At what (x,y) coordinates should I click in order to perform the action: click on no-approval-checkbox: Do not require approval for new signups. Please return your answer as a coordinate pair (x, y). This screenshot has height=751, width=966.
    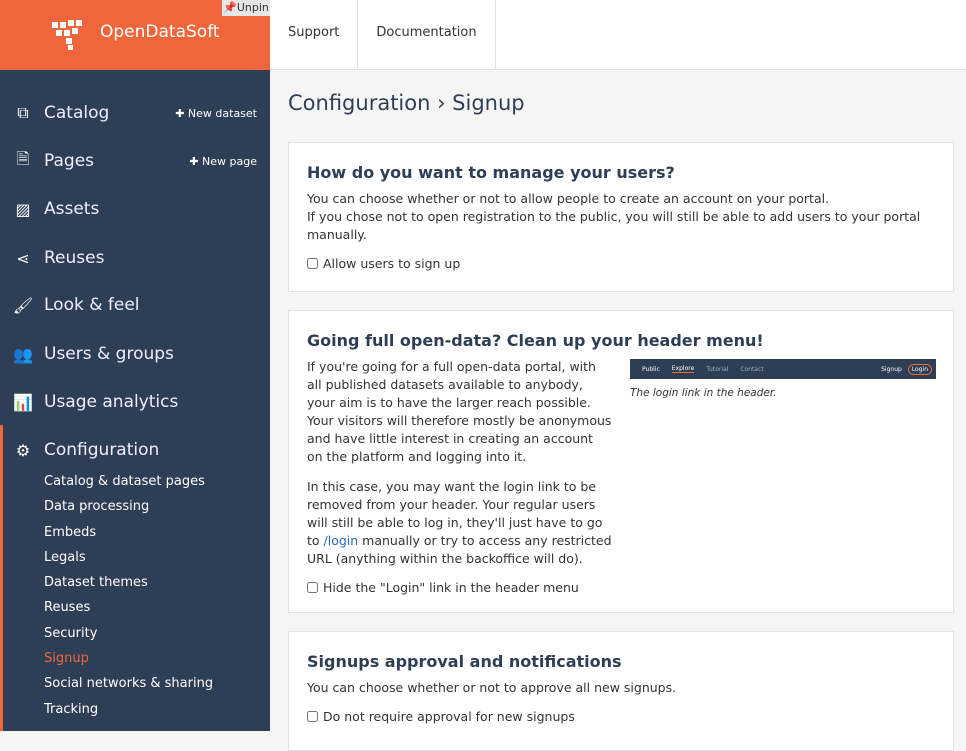
    Looking at the image, I should click on (621, 716).